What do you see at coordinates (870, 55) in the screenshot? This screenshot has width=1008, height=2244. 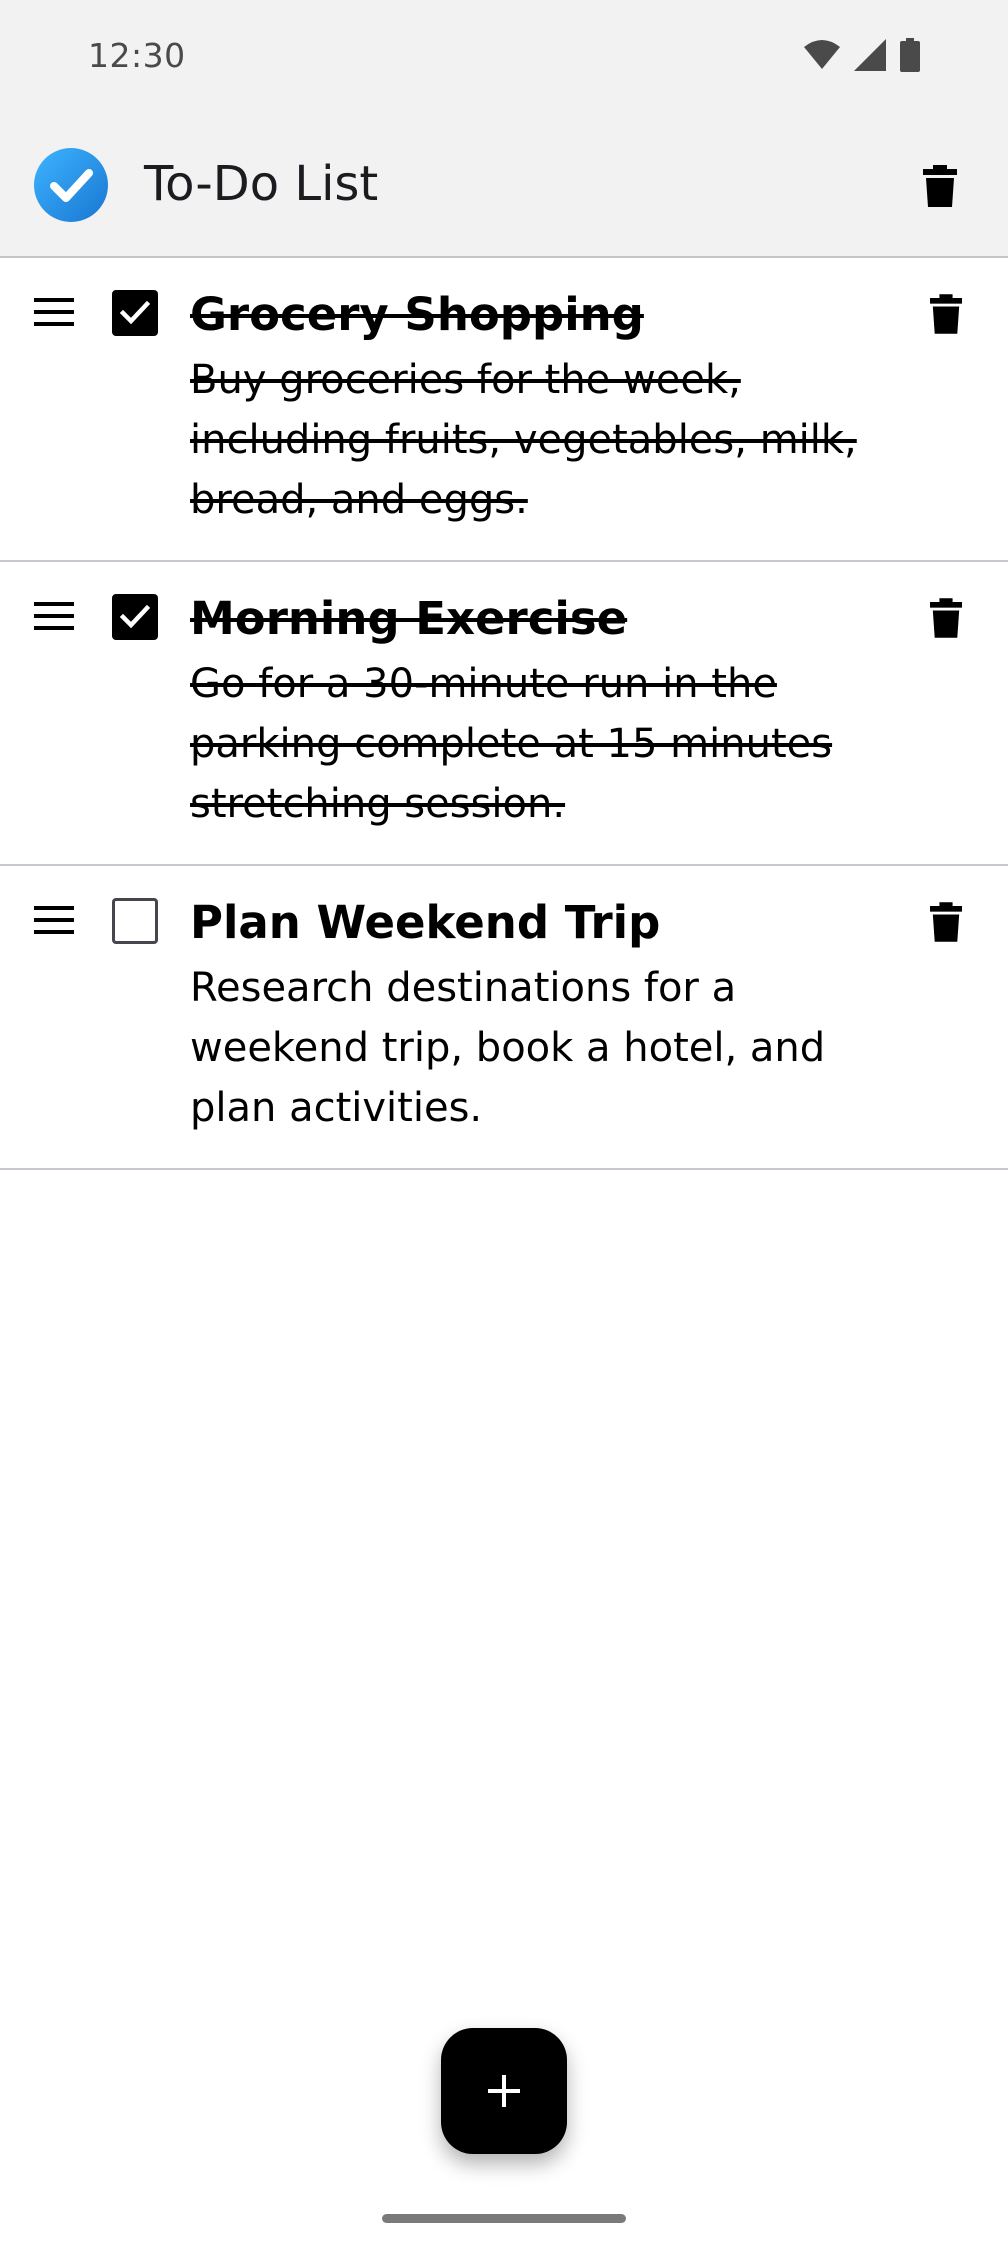 I see `cellular-signal-icon` at bounding box center [870, 55].